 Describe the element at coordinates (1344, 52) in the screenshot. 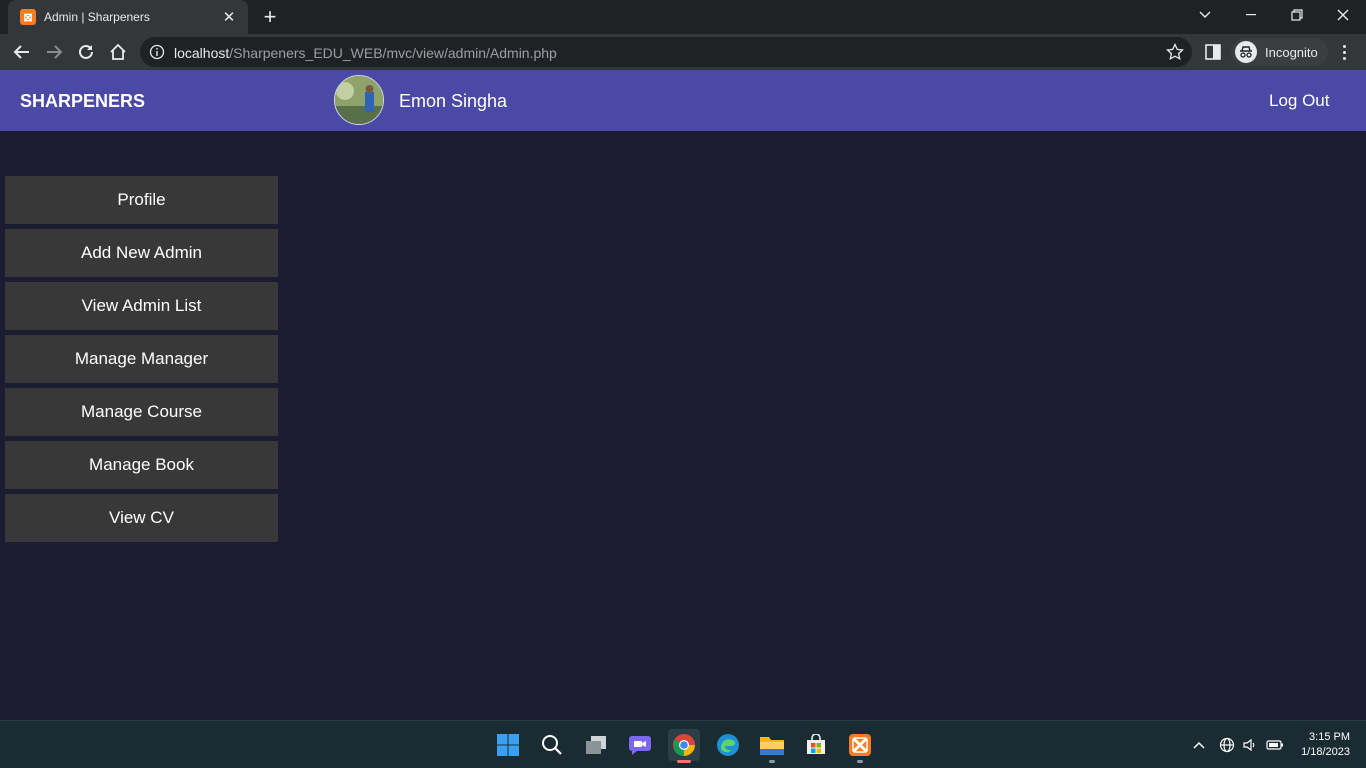

I see `browser-menu-button` at that location.